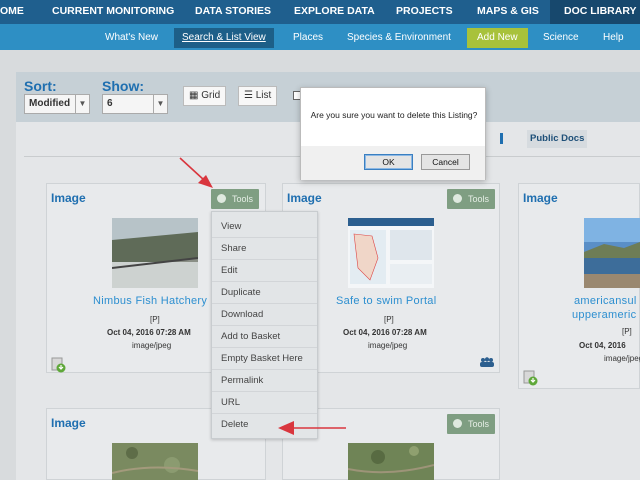 This screenshot has width=640, height=480. I want to click on nav-home: OME, so click(12, 12).